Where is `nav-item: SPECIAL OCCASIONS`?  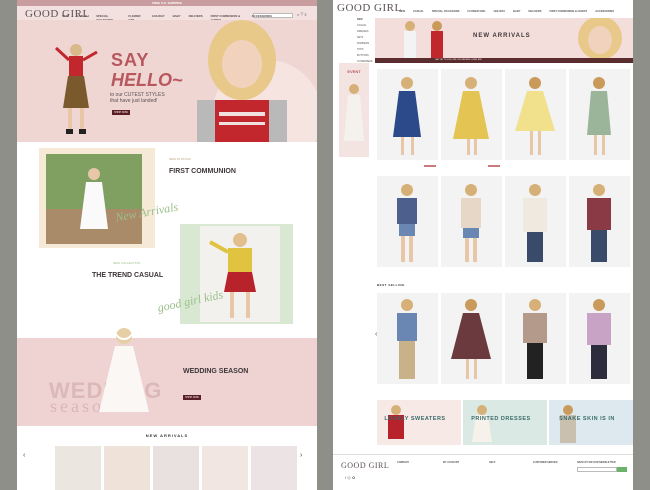 nav-item: SPECIAL OCCASIONS is located at coordinates (446, 11).